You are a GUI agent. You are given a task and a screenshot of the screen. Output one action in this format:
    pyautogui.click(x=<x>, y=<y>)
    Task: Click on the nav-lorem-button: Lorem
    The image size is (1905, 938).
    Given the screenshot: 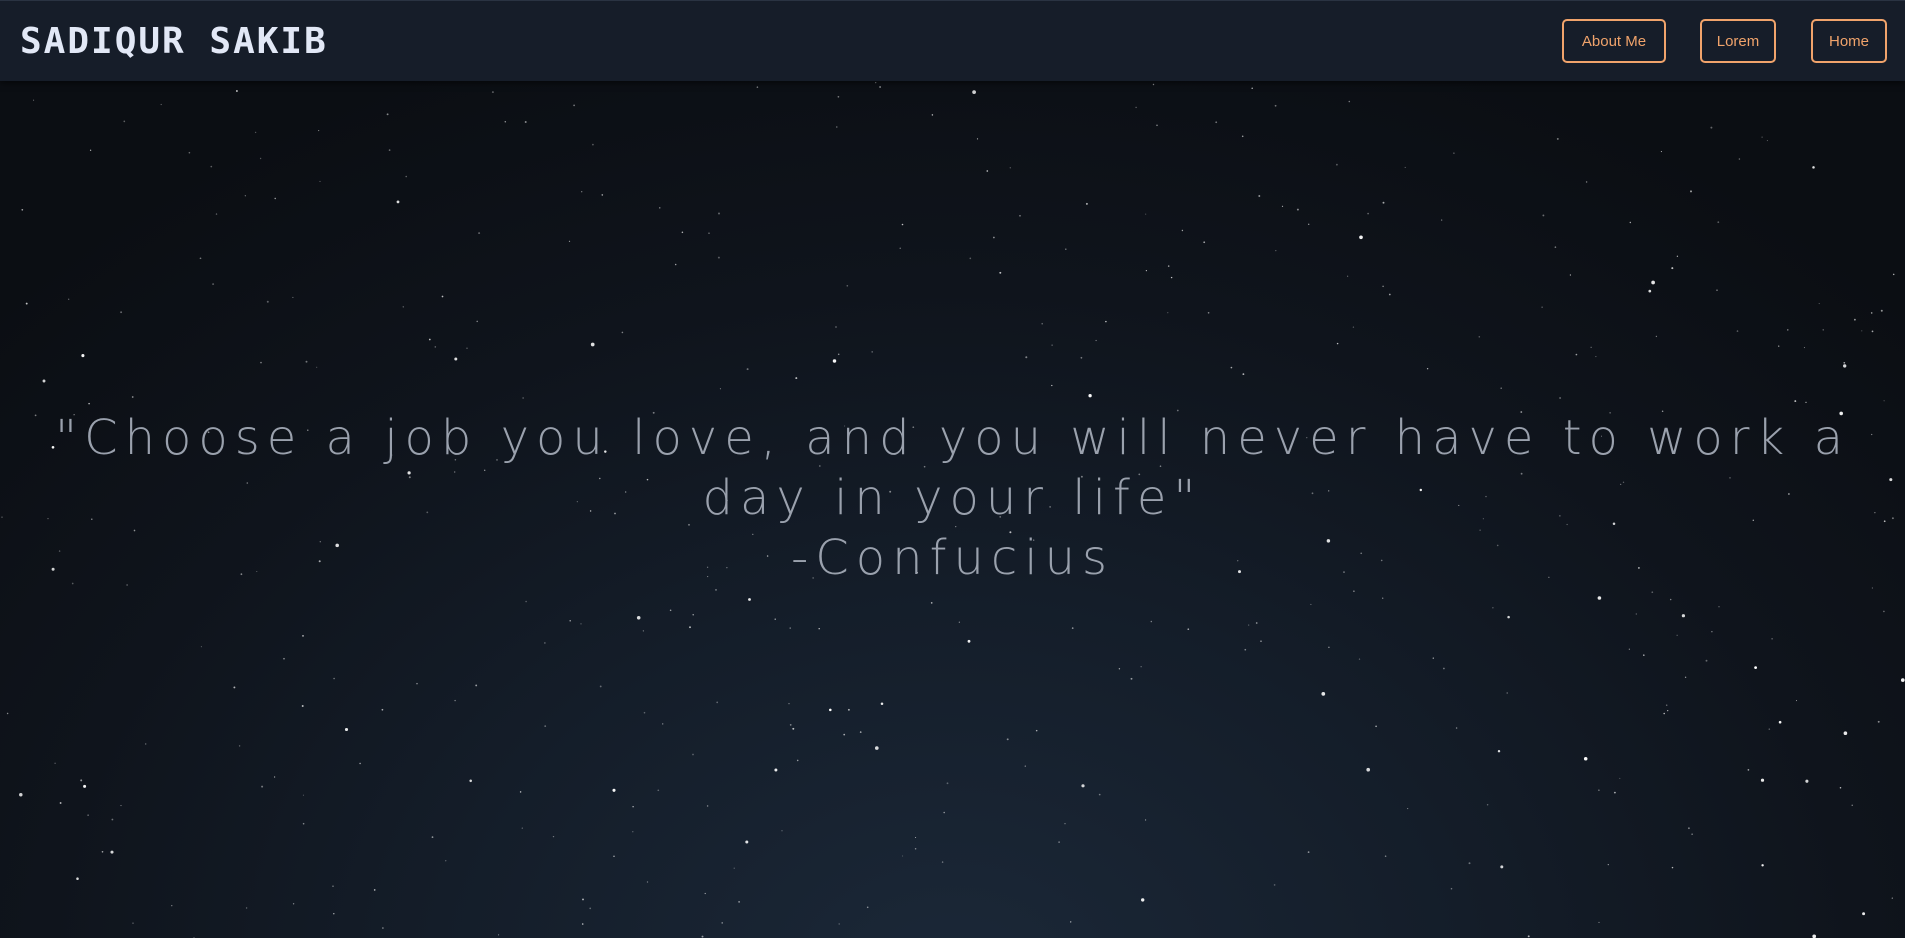 What is the action you would take?
    pyautogui.click(x=1738, y=41)
    